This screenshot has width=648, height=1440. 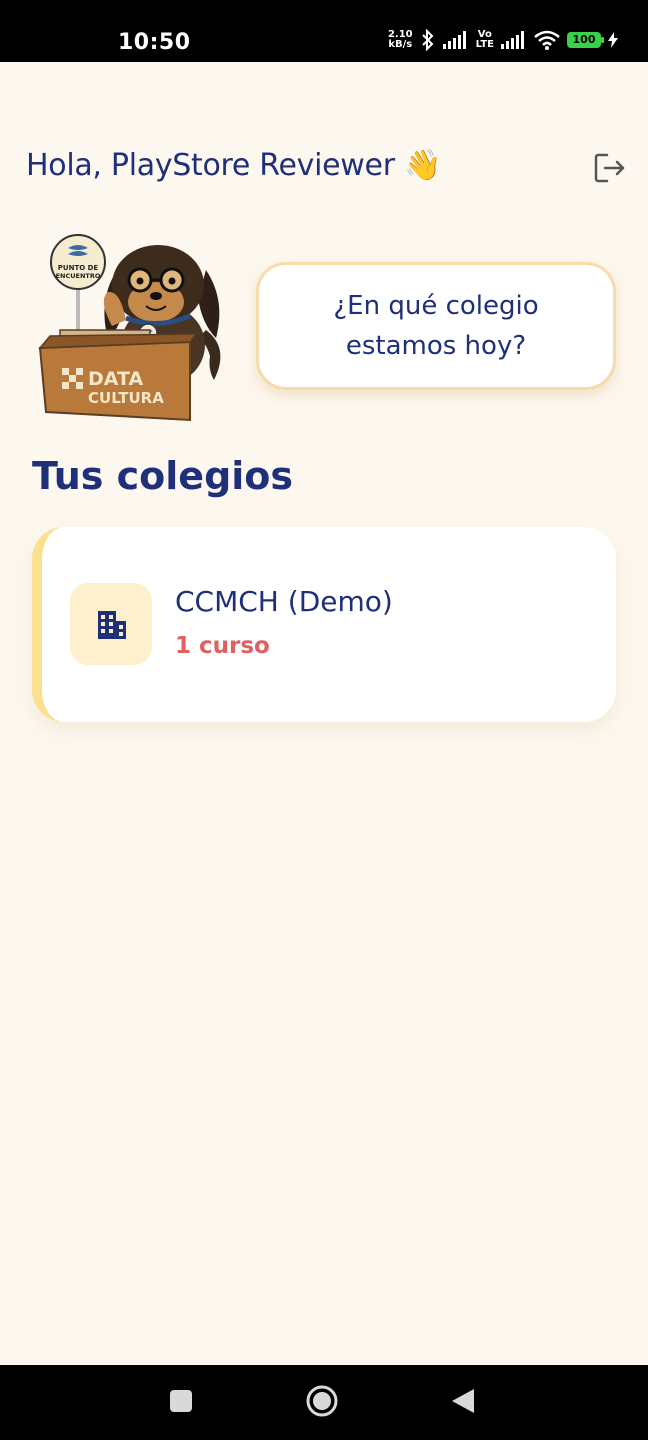 I want to click on back-button-icon, so click(x=463, y=1401).